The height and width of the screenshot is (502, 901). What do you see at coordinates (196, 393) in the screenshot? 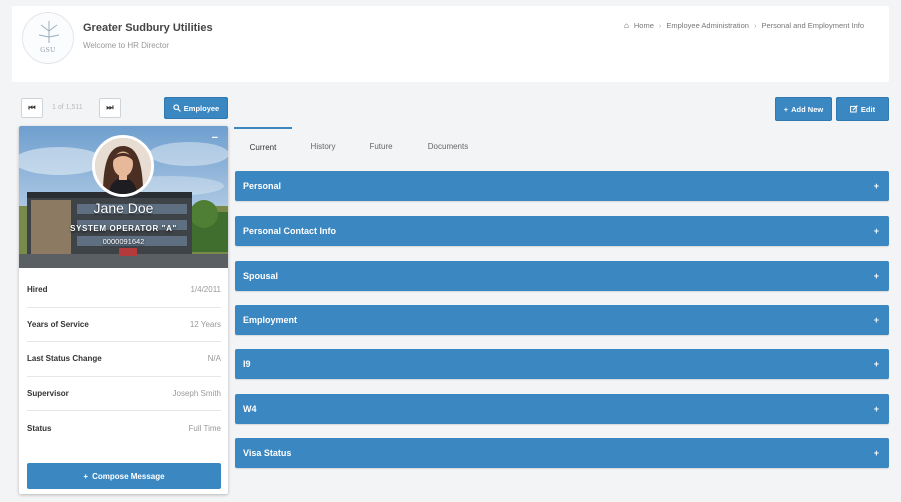
I see `info-value: Joseph Smith` at bounding box center [196, 393].